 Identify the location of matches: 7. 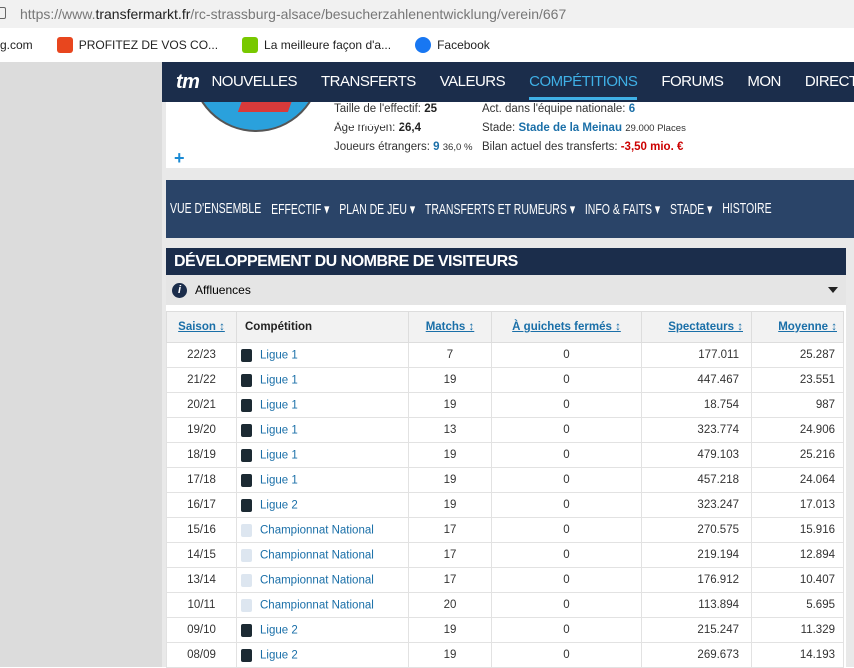
(450, 355).